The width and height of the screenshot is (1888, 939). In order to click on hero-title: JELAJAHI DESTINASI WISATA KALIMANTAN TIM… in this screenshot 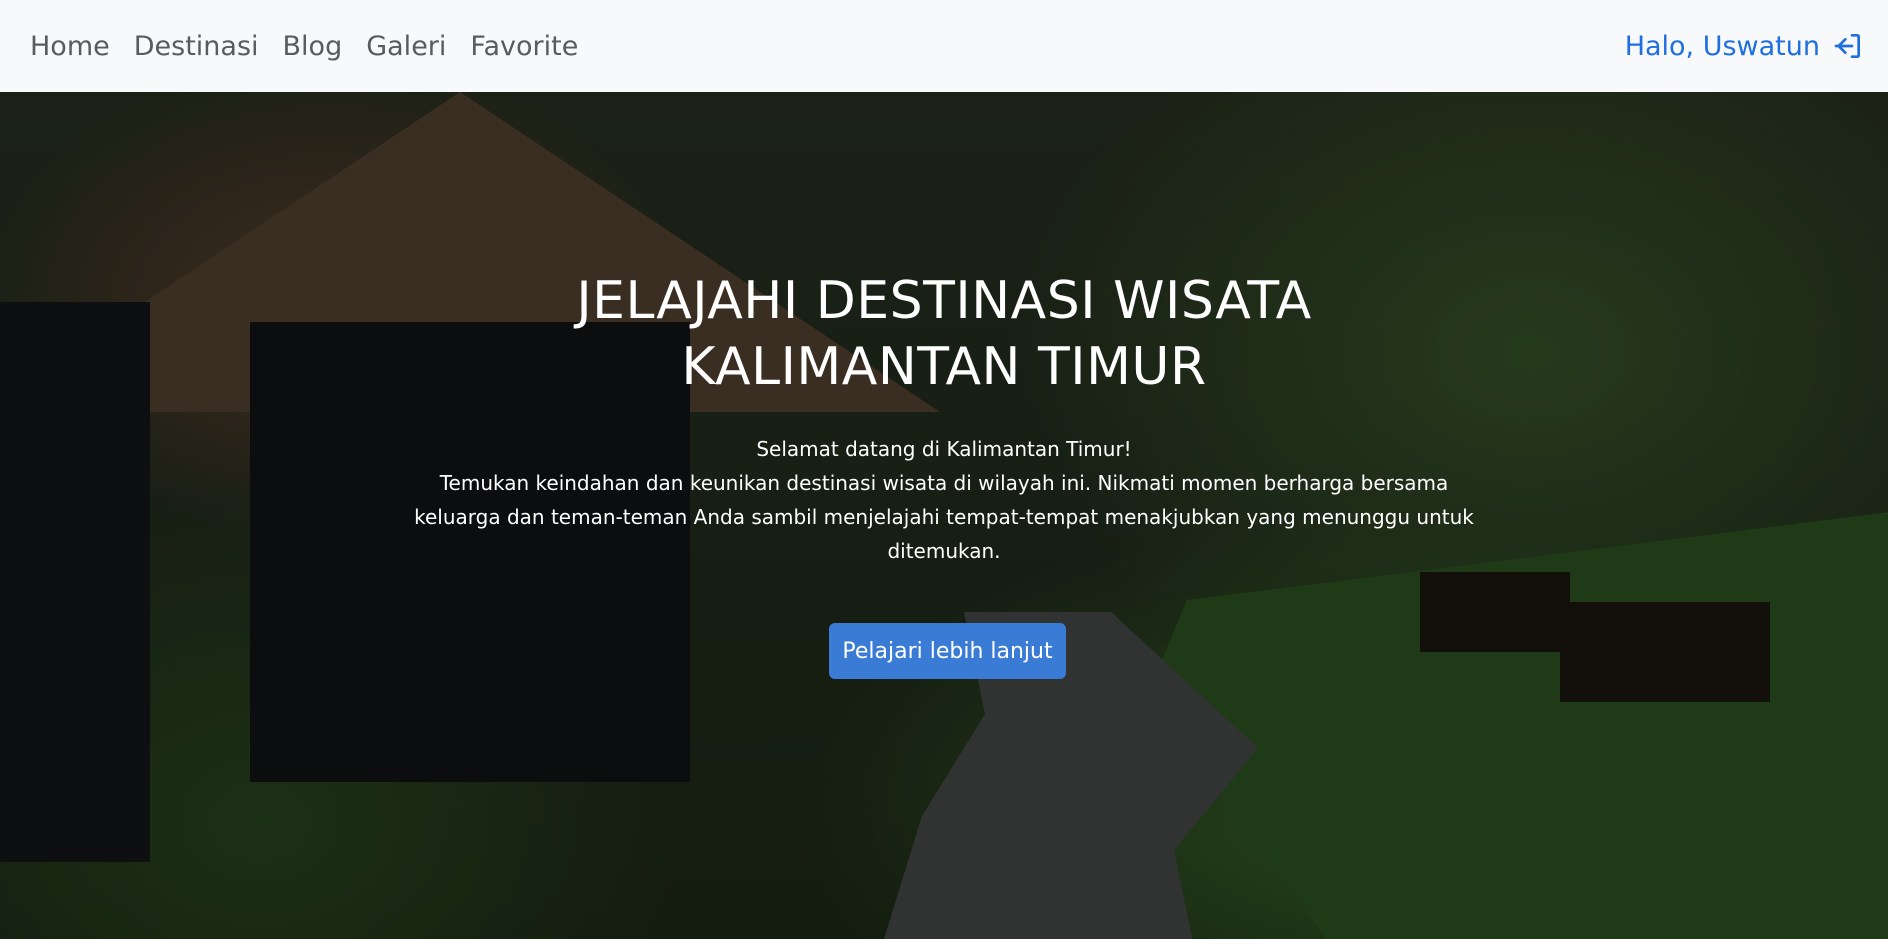, I will do `click(944, 334)`.